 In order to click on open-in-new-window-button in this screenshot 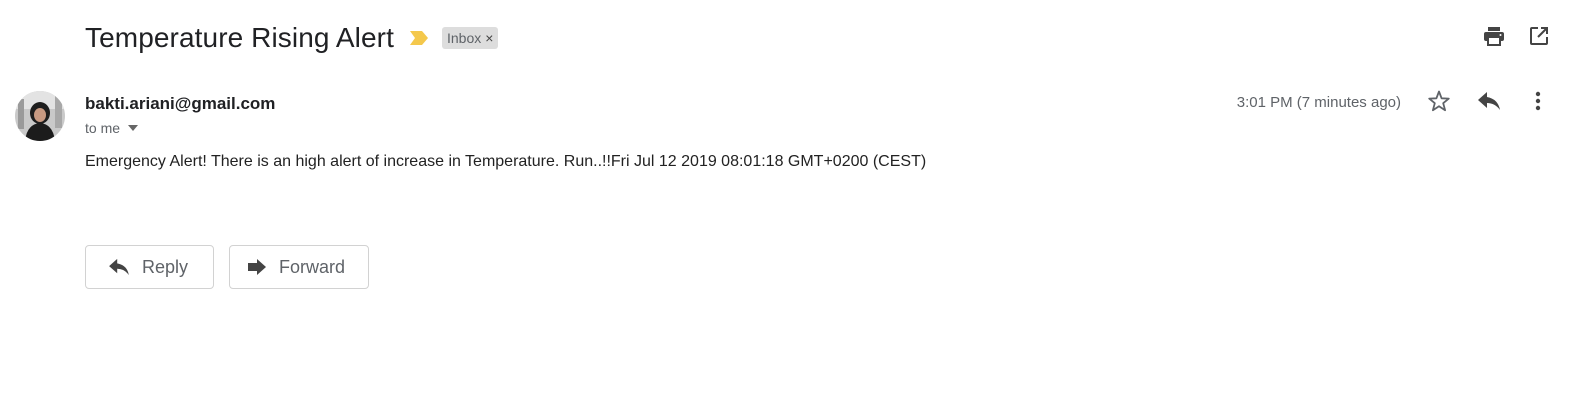, I will do `click(1539, 38)`.